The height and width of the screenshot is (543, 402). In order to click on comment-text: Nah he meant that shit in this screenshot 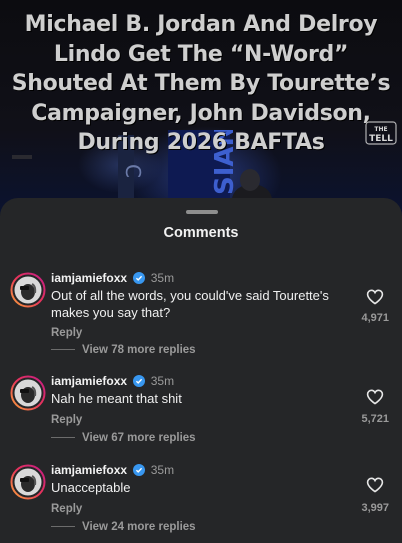, I will do `click(116, 398)`.